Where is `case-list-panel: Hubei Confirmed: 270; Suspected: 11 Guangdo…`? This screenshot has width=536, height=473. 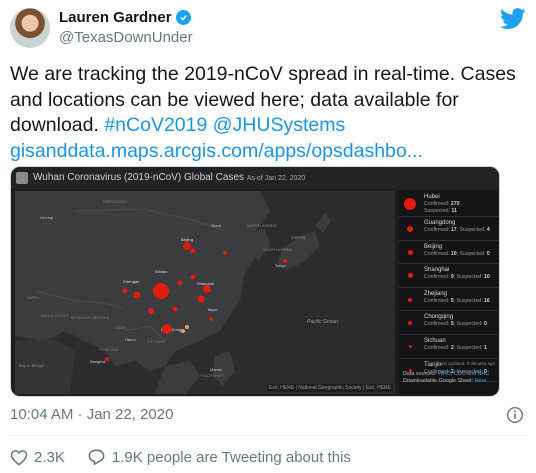
case-list-panel: Hubei Confirmed: 270; Suspected: 11 Guangdo… is located at coordinates (448, 292).